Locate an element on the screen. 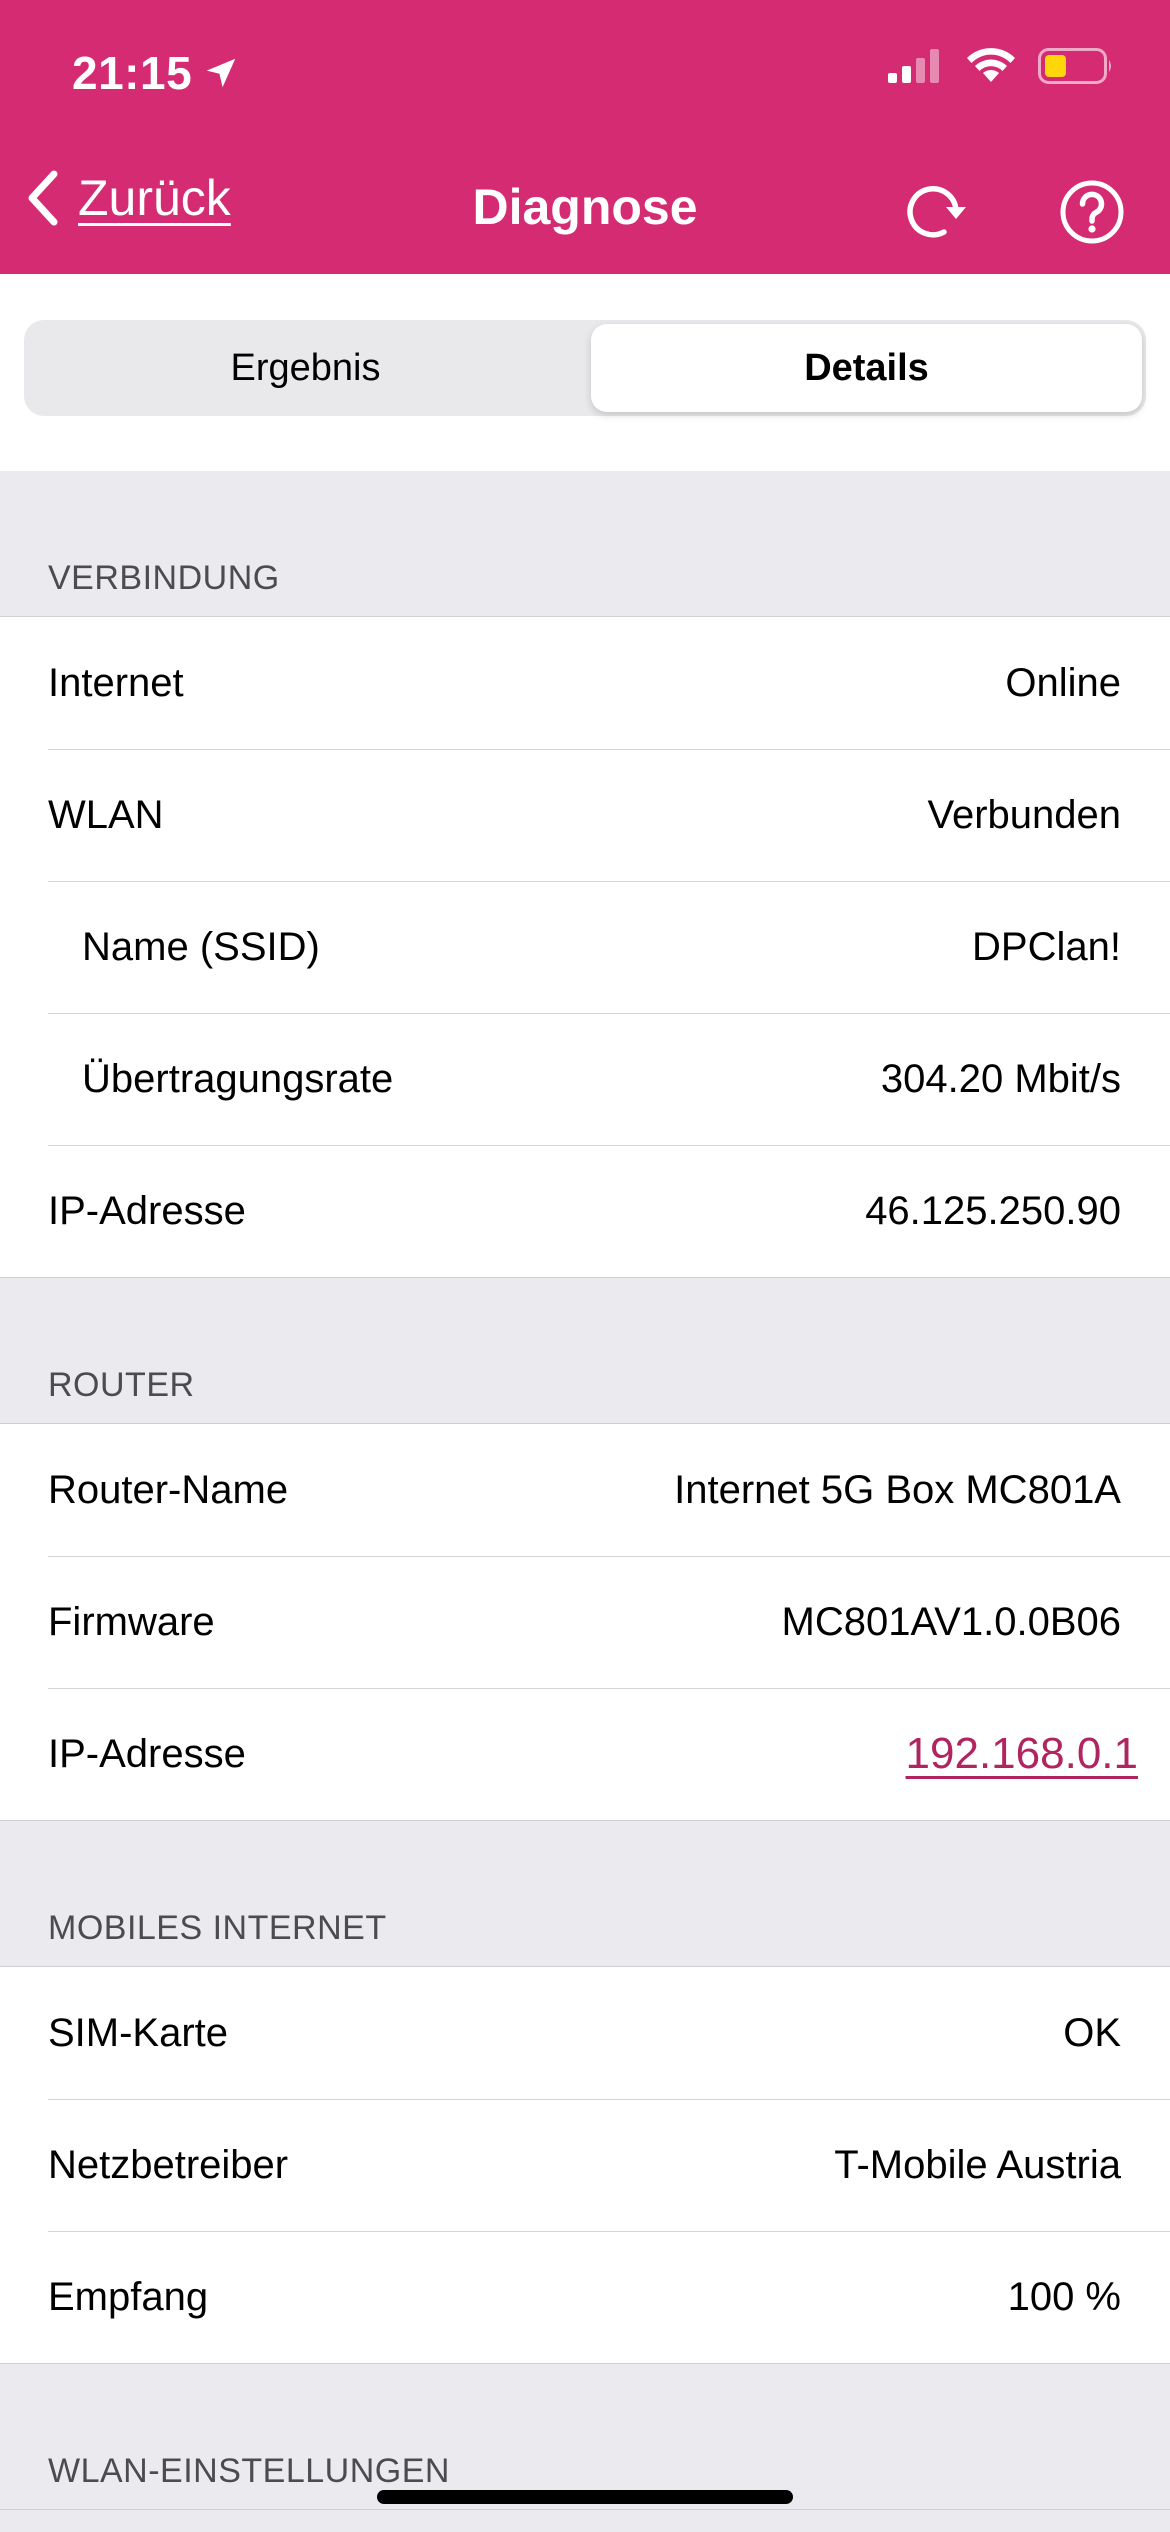  help-circle-icon is located at coordinates (1092, 212).